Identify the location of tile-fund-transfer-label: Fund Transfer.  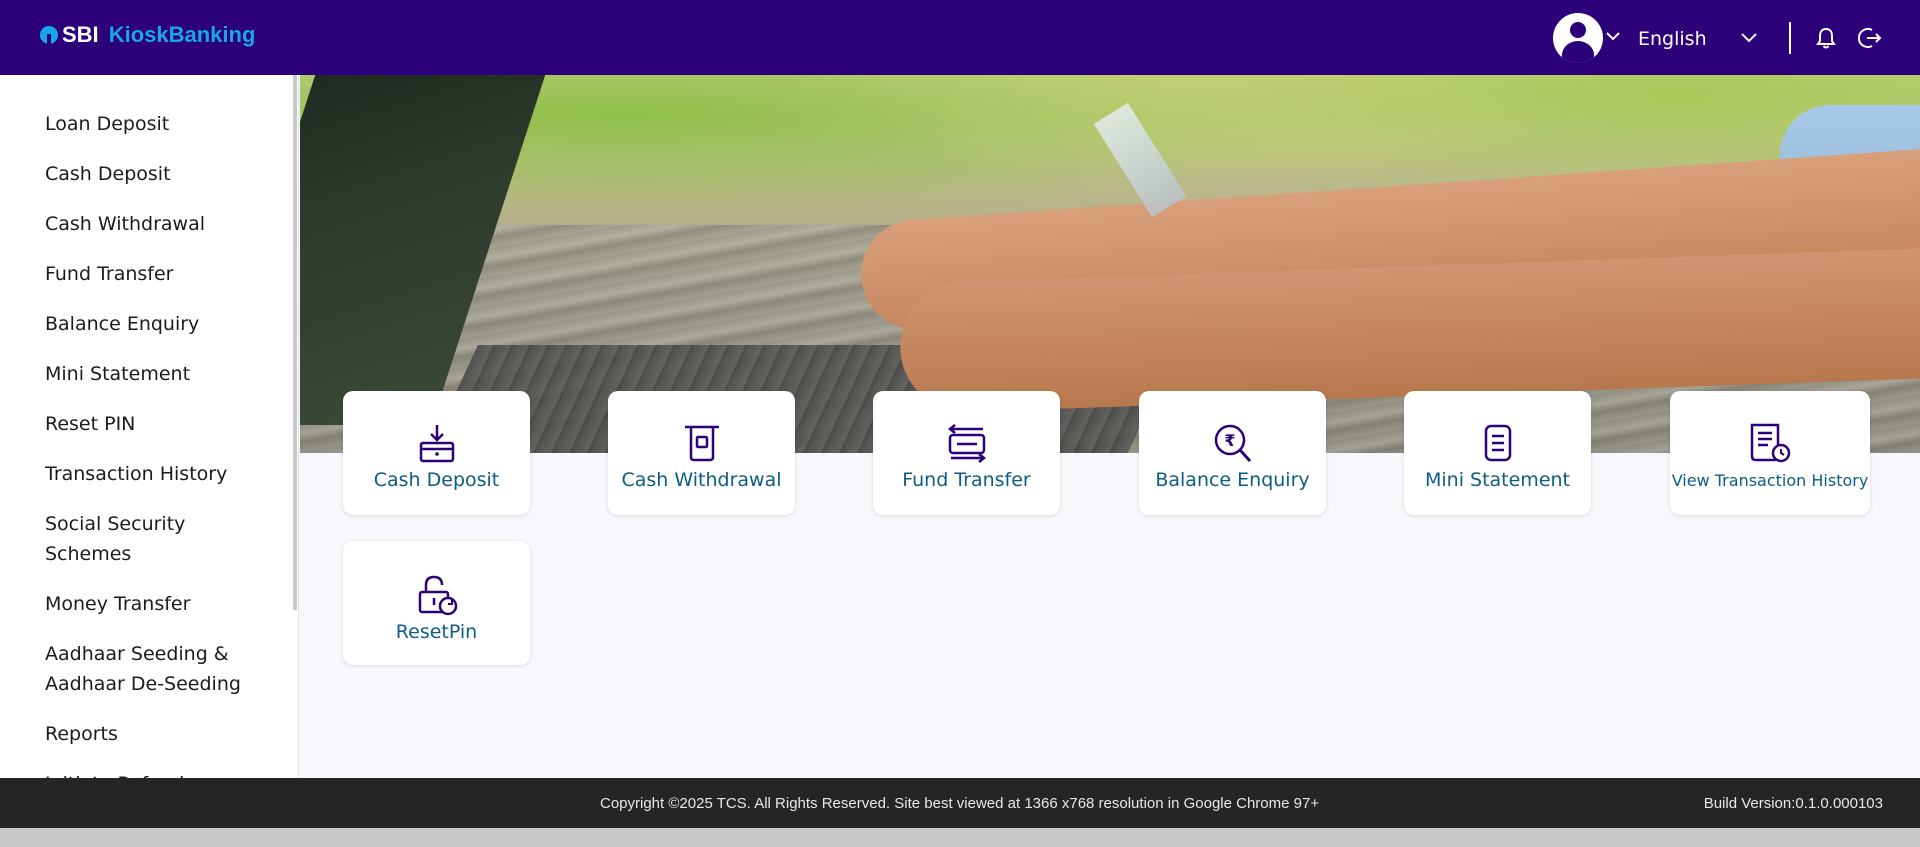
(966, 480).